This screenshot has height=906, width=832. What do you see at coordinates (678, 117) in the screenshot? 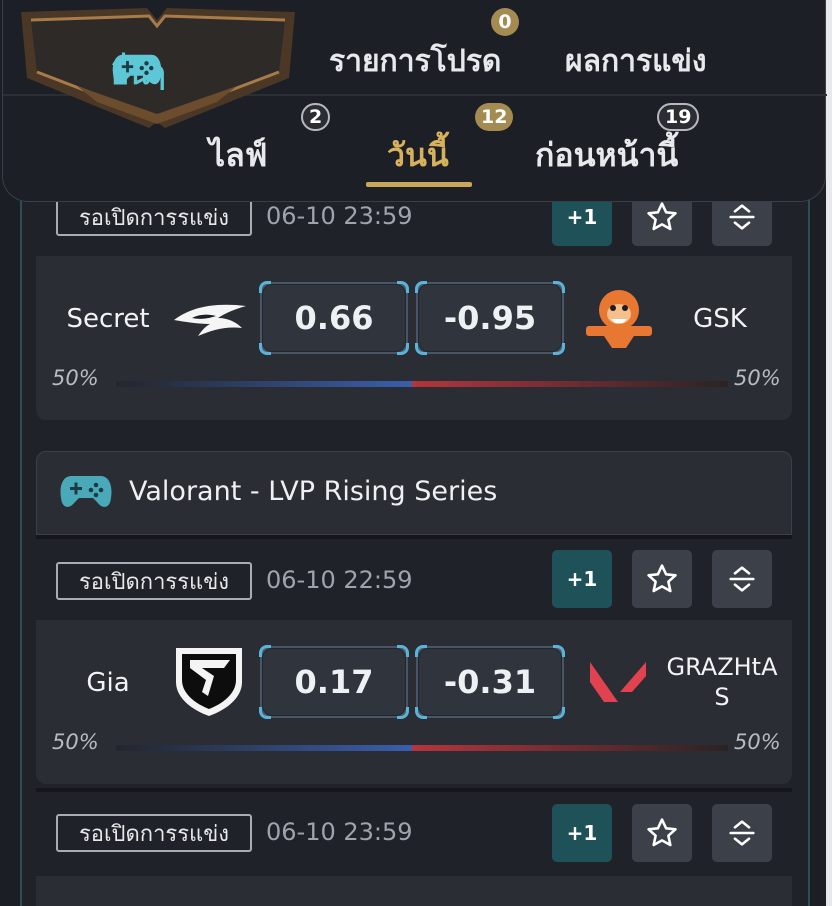
I see `earlier-count-badge: 19` at bounding box center [678, 117].